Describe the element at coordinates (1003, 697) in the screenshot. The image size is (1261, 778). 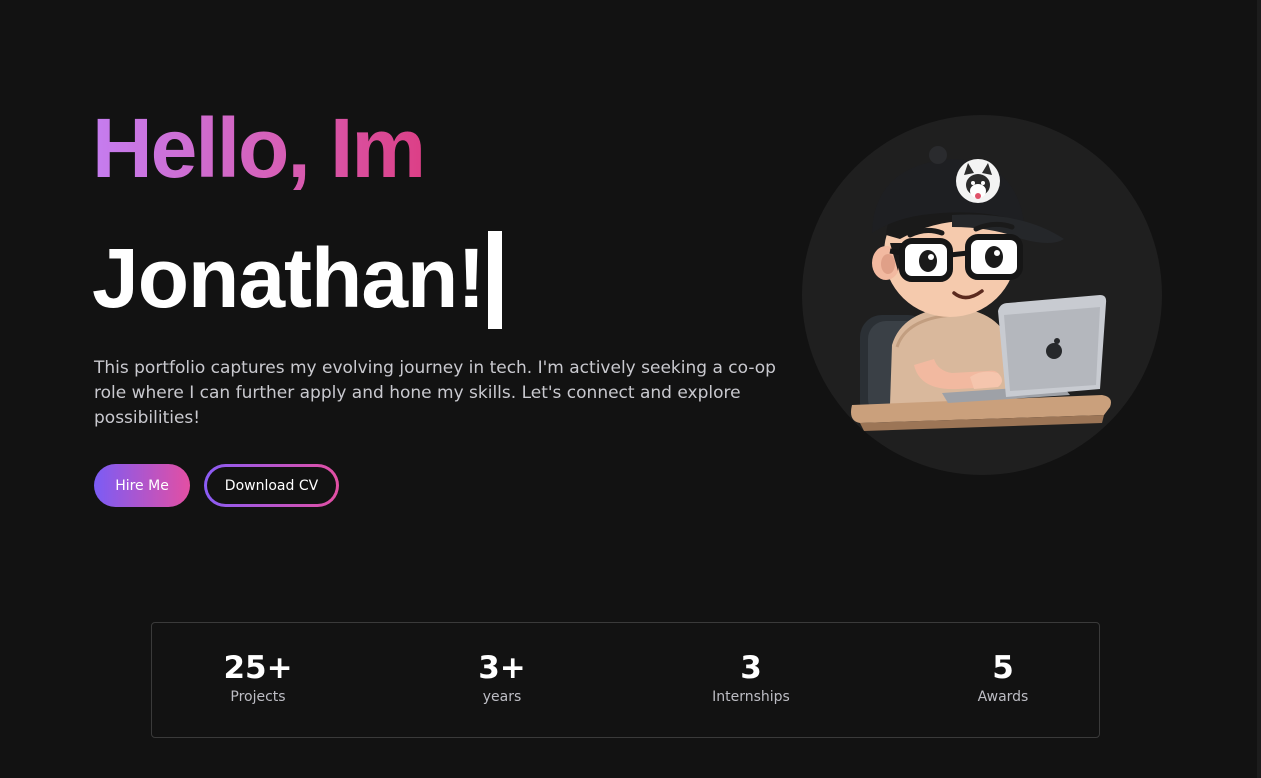
I see `stat-label: Awards` at that location.